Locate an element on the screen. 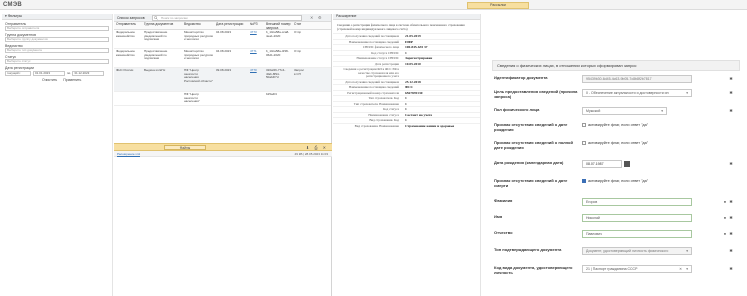  filters-title: Фильтры is located at coordinates (15, 16).